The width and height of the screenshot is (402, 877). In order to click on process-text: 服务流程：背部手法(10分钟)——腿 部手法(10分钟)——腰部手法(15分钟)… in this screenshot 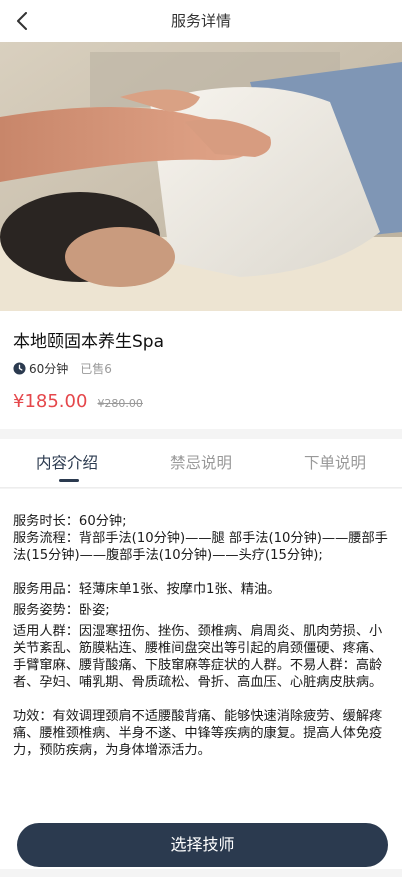, I will do `click(200, 547)`.